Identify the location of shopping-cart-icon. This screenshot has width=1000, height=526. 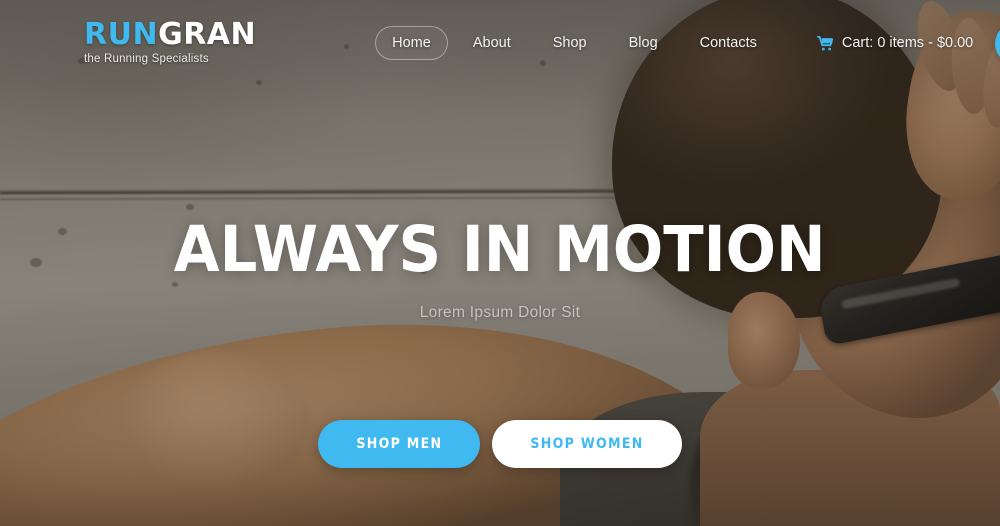
(825, 42).